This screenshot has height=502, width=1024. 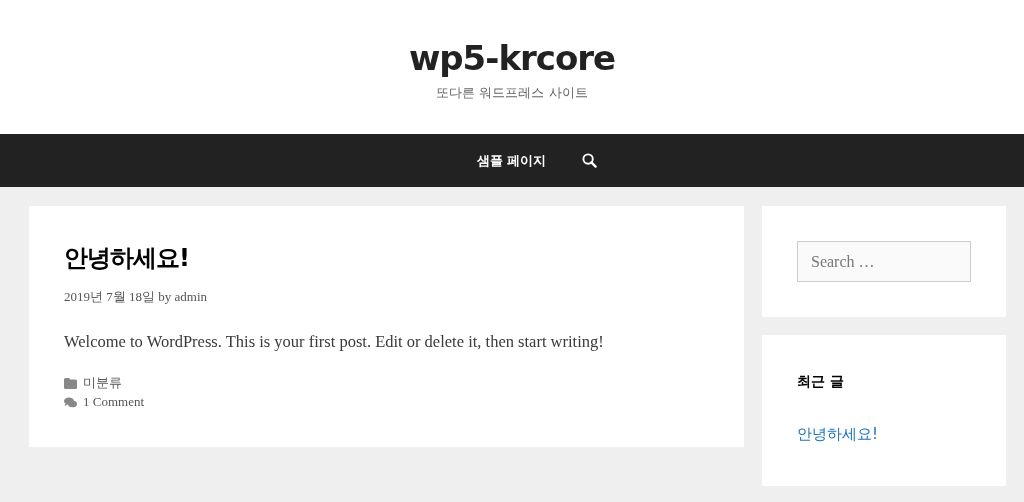 I want to click on site-tagline: 또다른 워드프레스 사이트, so click(x=512, y=93).